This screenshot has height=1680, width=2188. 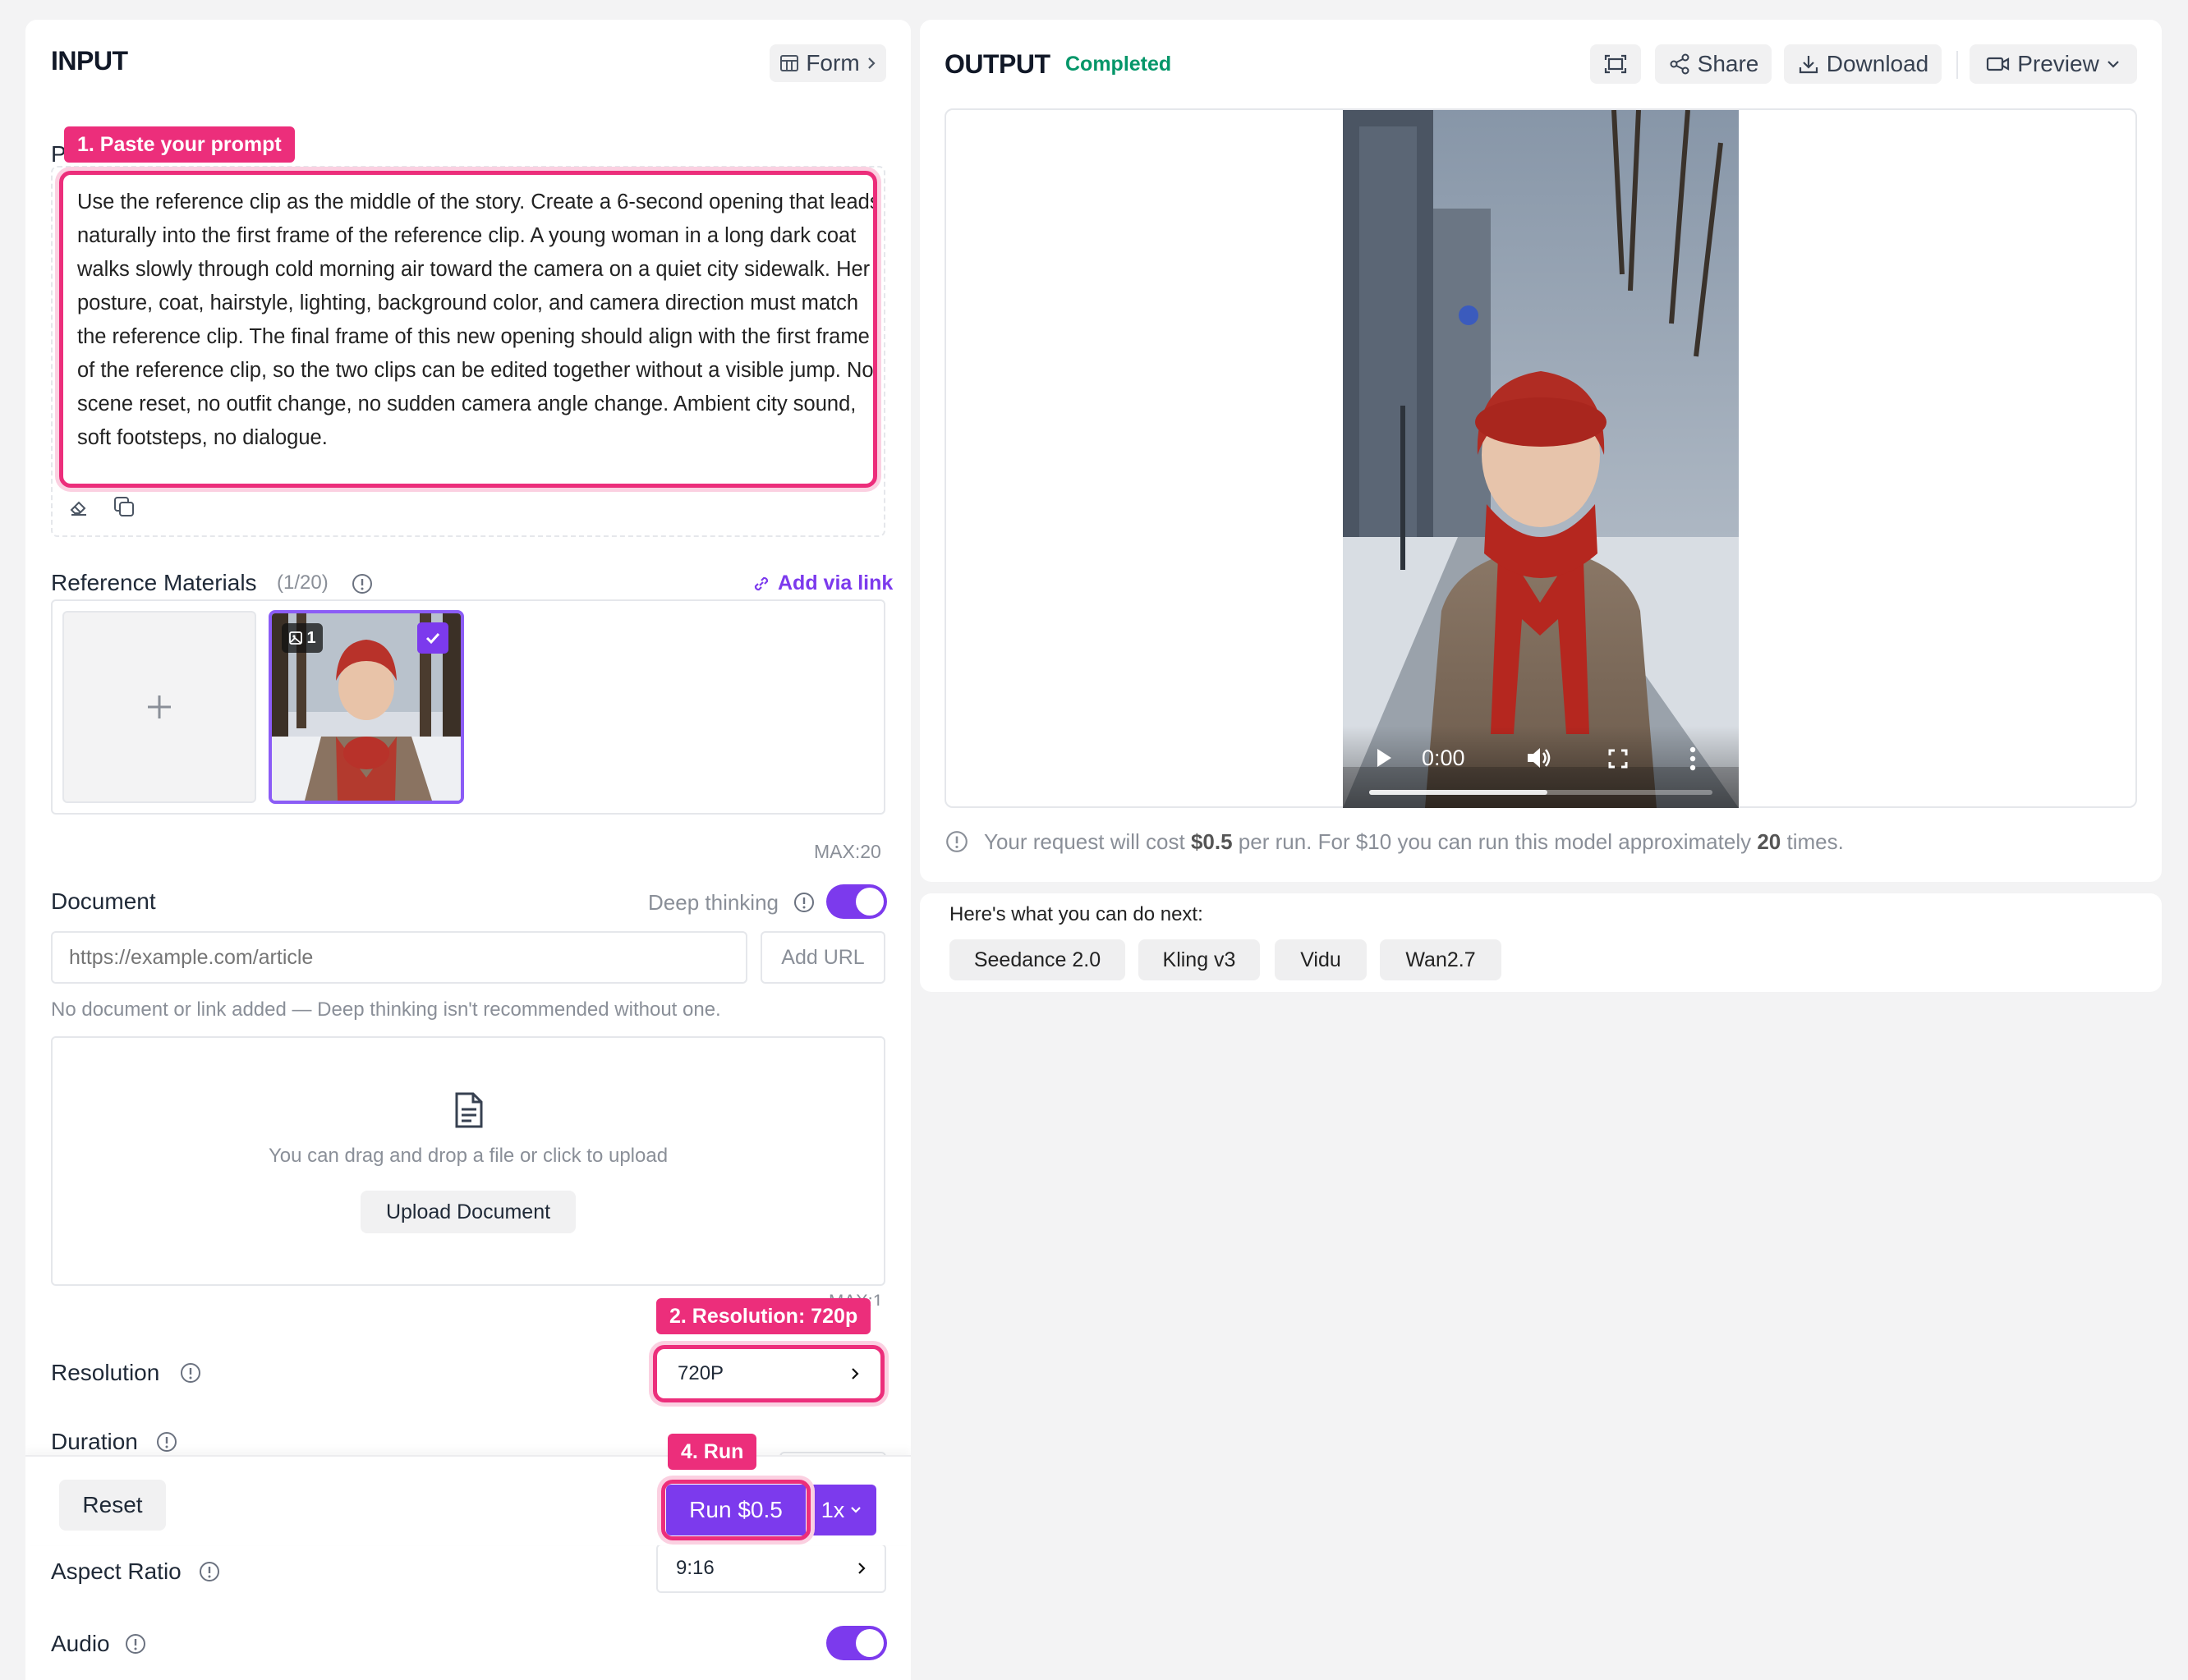 What do you see at coordinates (1384, 757) in the screenshot?
I see `play-icon` at bounding box center [1384, 757].